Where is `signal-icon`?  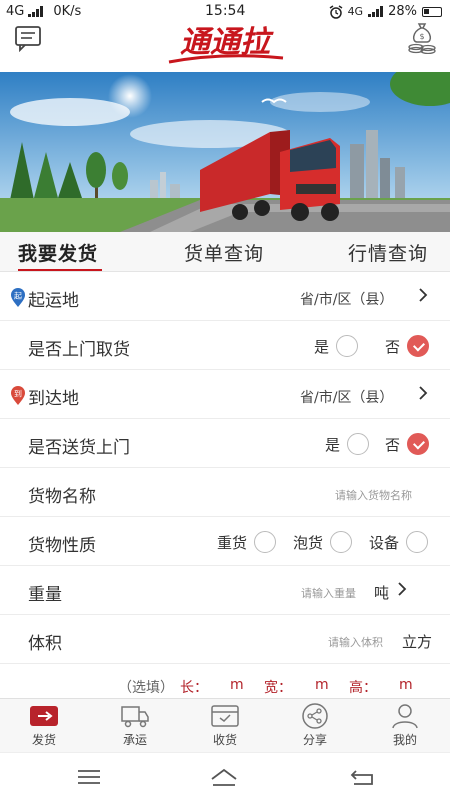
signal-icon is located at coordinates (36, 11).